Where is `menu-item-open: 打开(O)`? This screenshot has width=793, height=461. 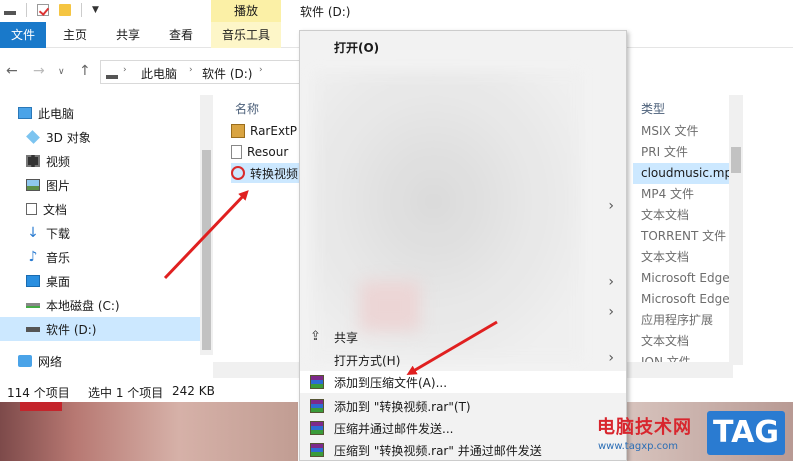 menu-item-open: 打开(O) is located at coordinates (463, 47).